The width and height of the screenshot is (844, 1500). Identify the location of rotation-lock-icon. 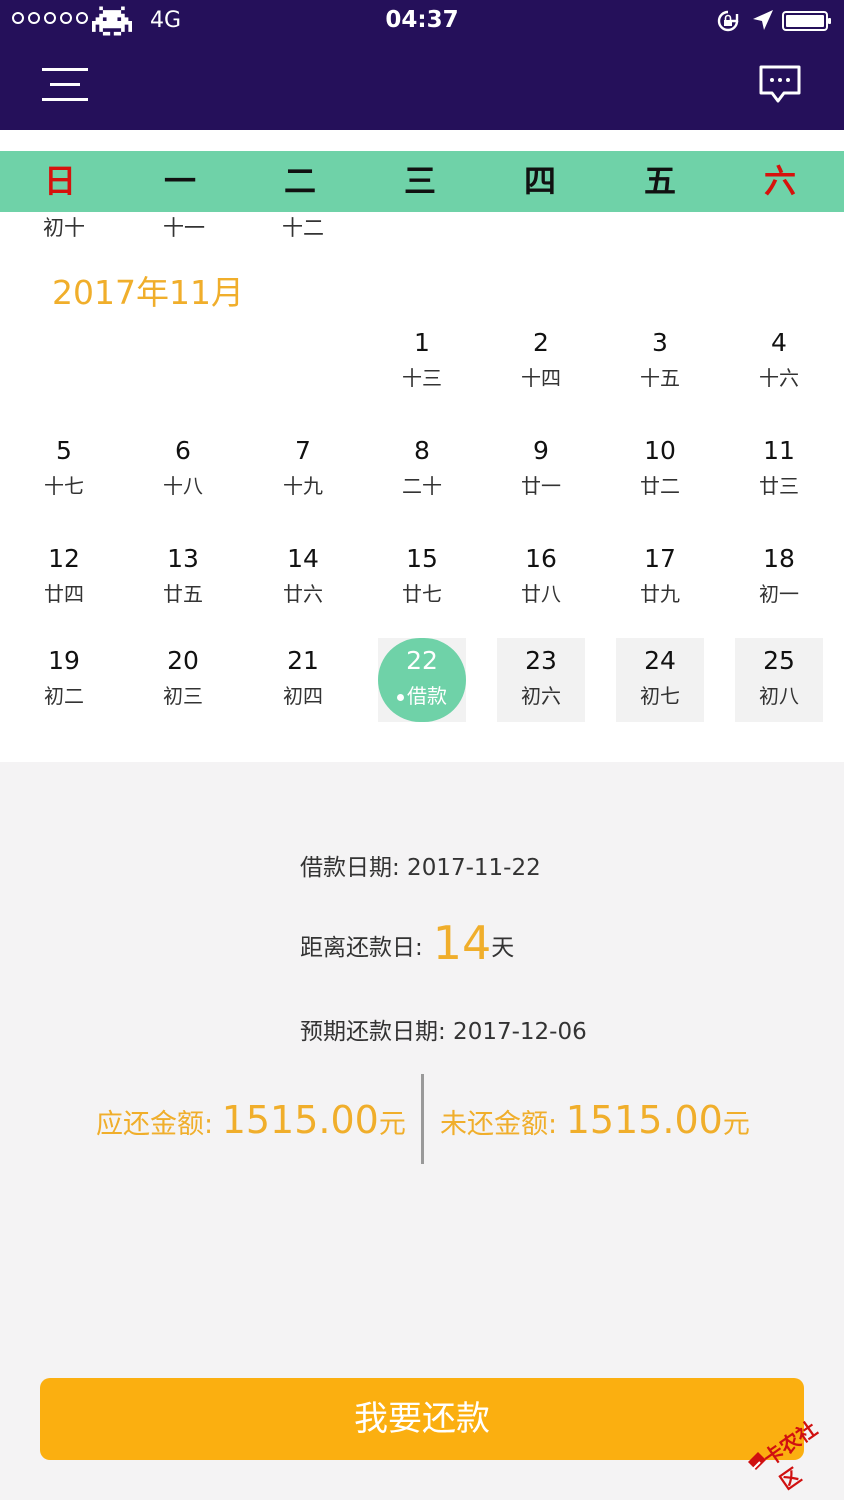
(728, 21).